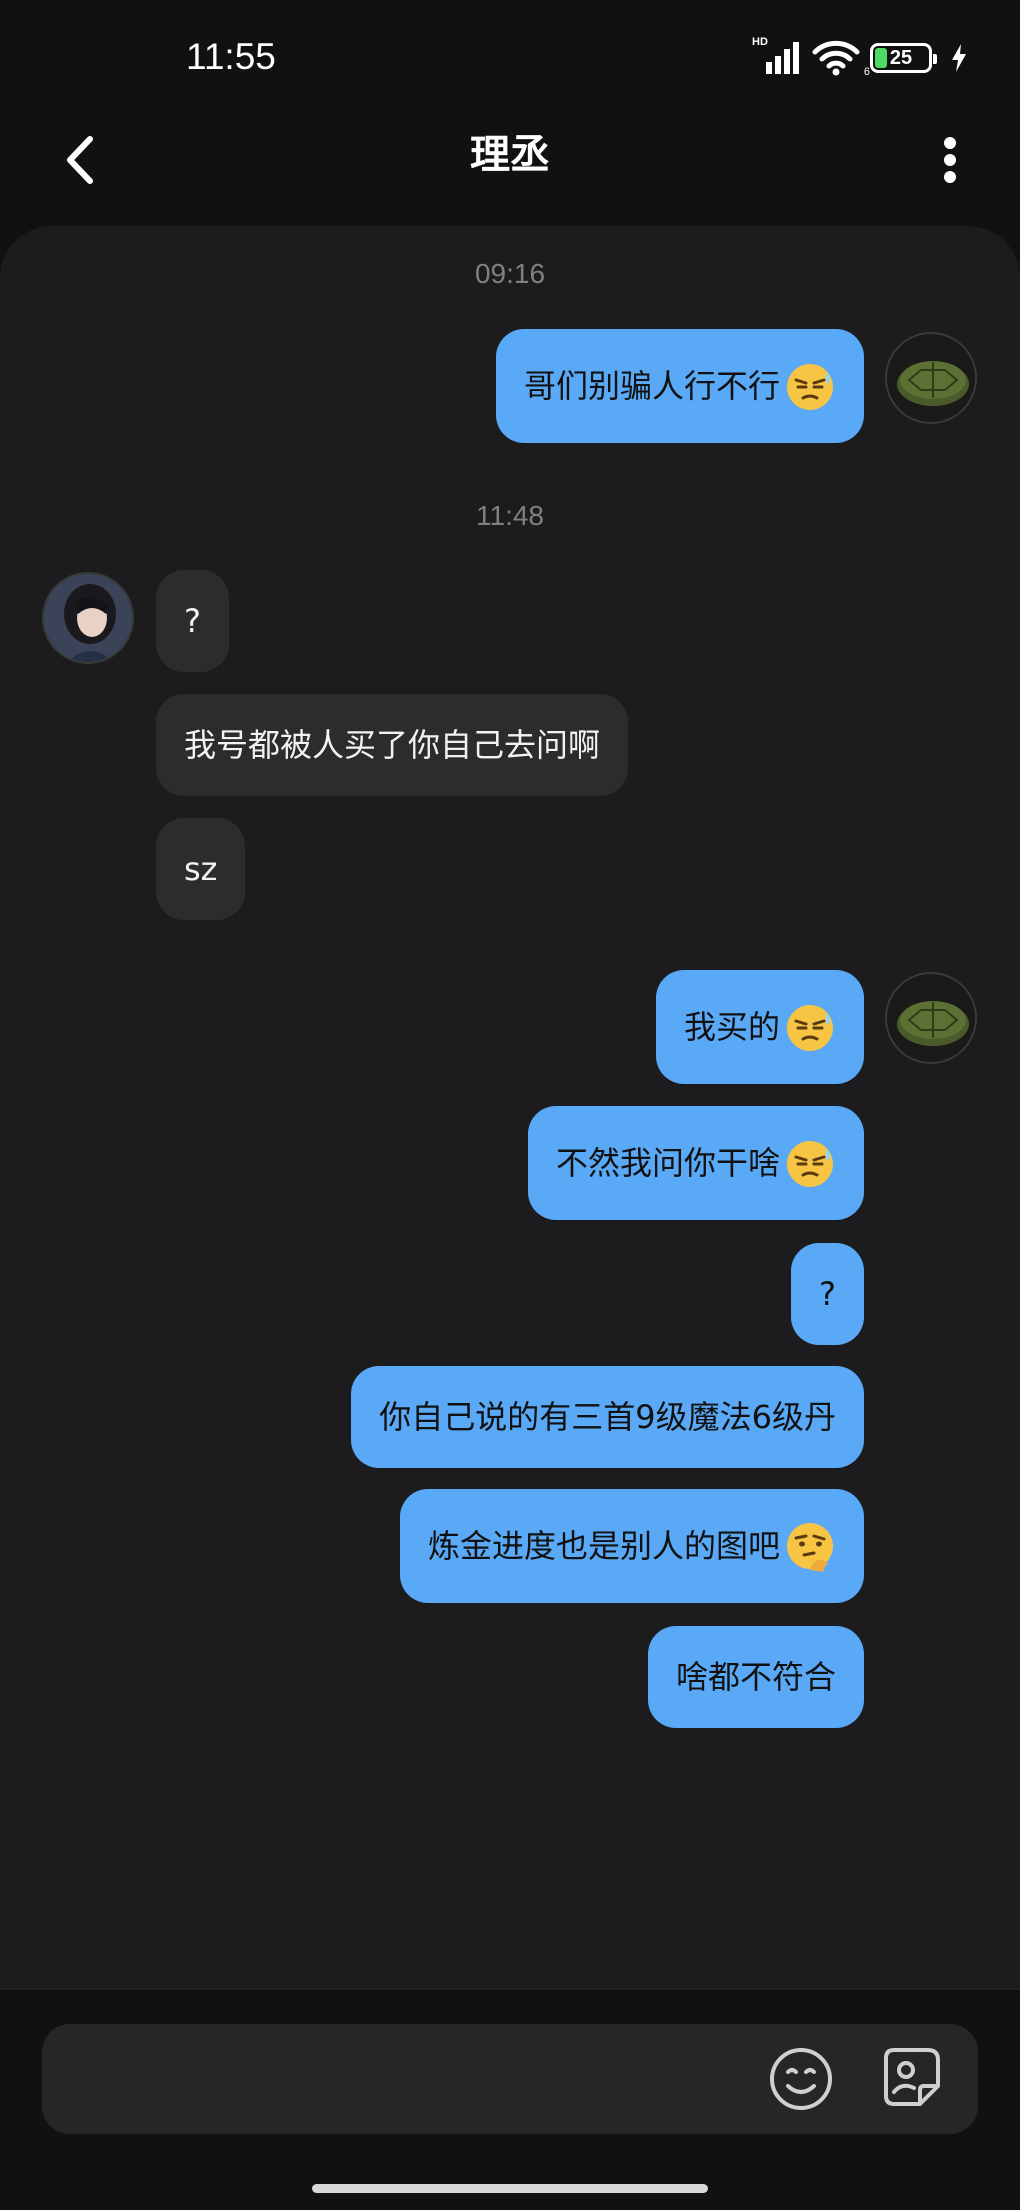 Image resolution: width=1020 pixels, height=2210 pixels. I want to click on more-vertical-icon, so click(950, 160).